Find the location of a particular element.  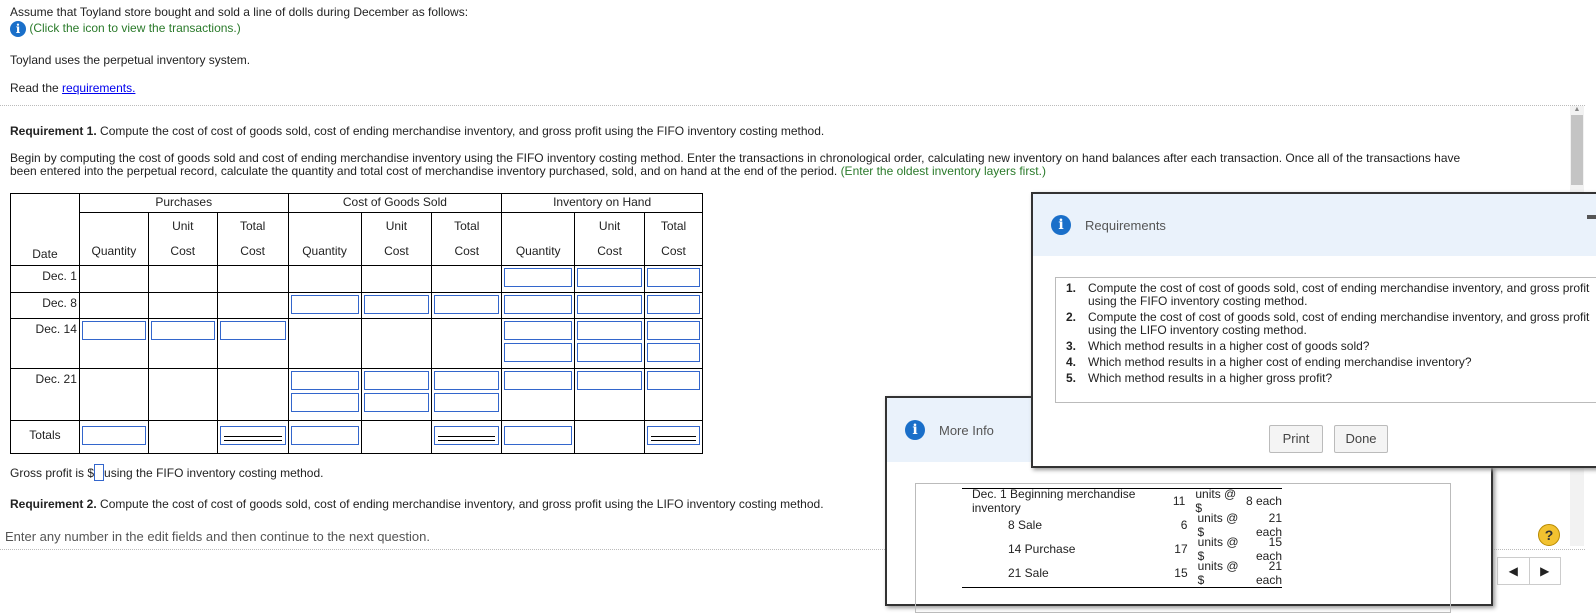

item-number: 5. is located at coordinates (1071, 378).